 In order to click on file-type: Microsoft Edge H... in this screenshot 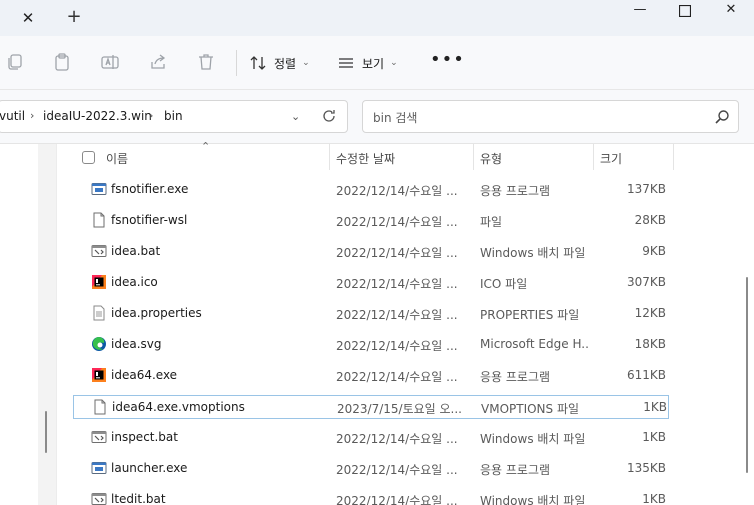, I will do `click(535, 344)`.